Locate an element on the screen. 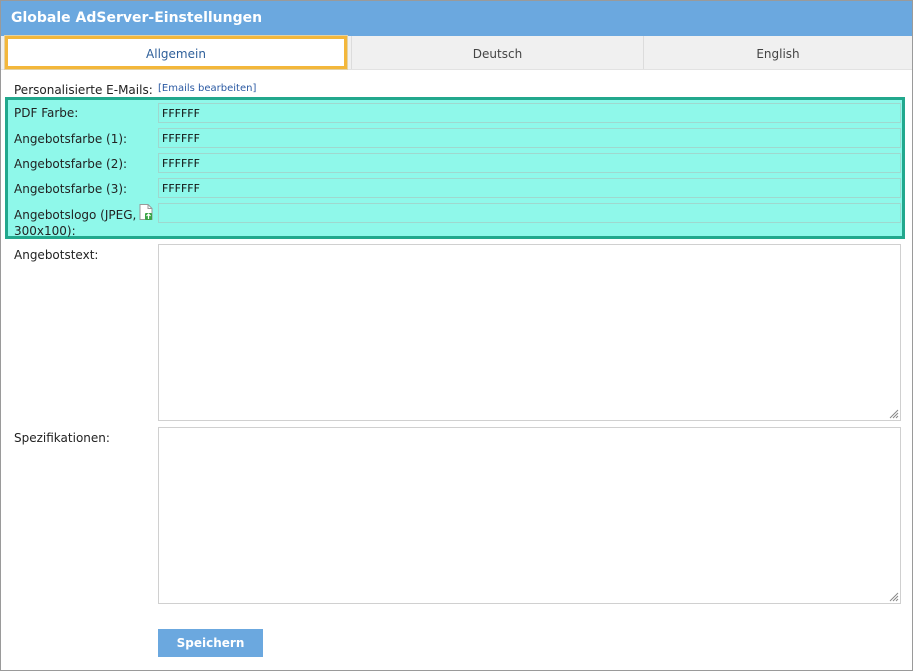 The image size is (913, 671). personalized-emails-label: Personalisierte E-Mails: is located at coordinates (83, 90).